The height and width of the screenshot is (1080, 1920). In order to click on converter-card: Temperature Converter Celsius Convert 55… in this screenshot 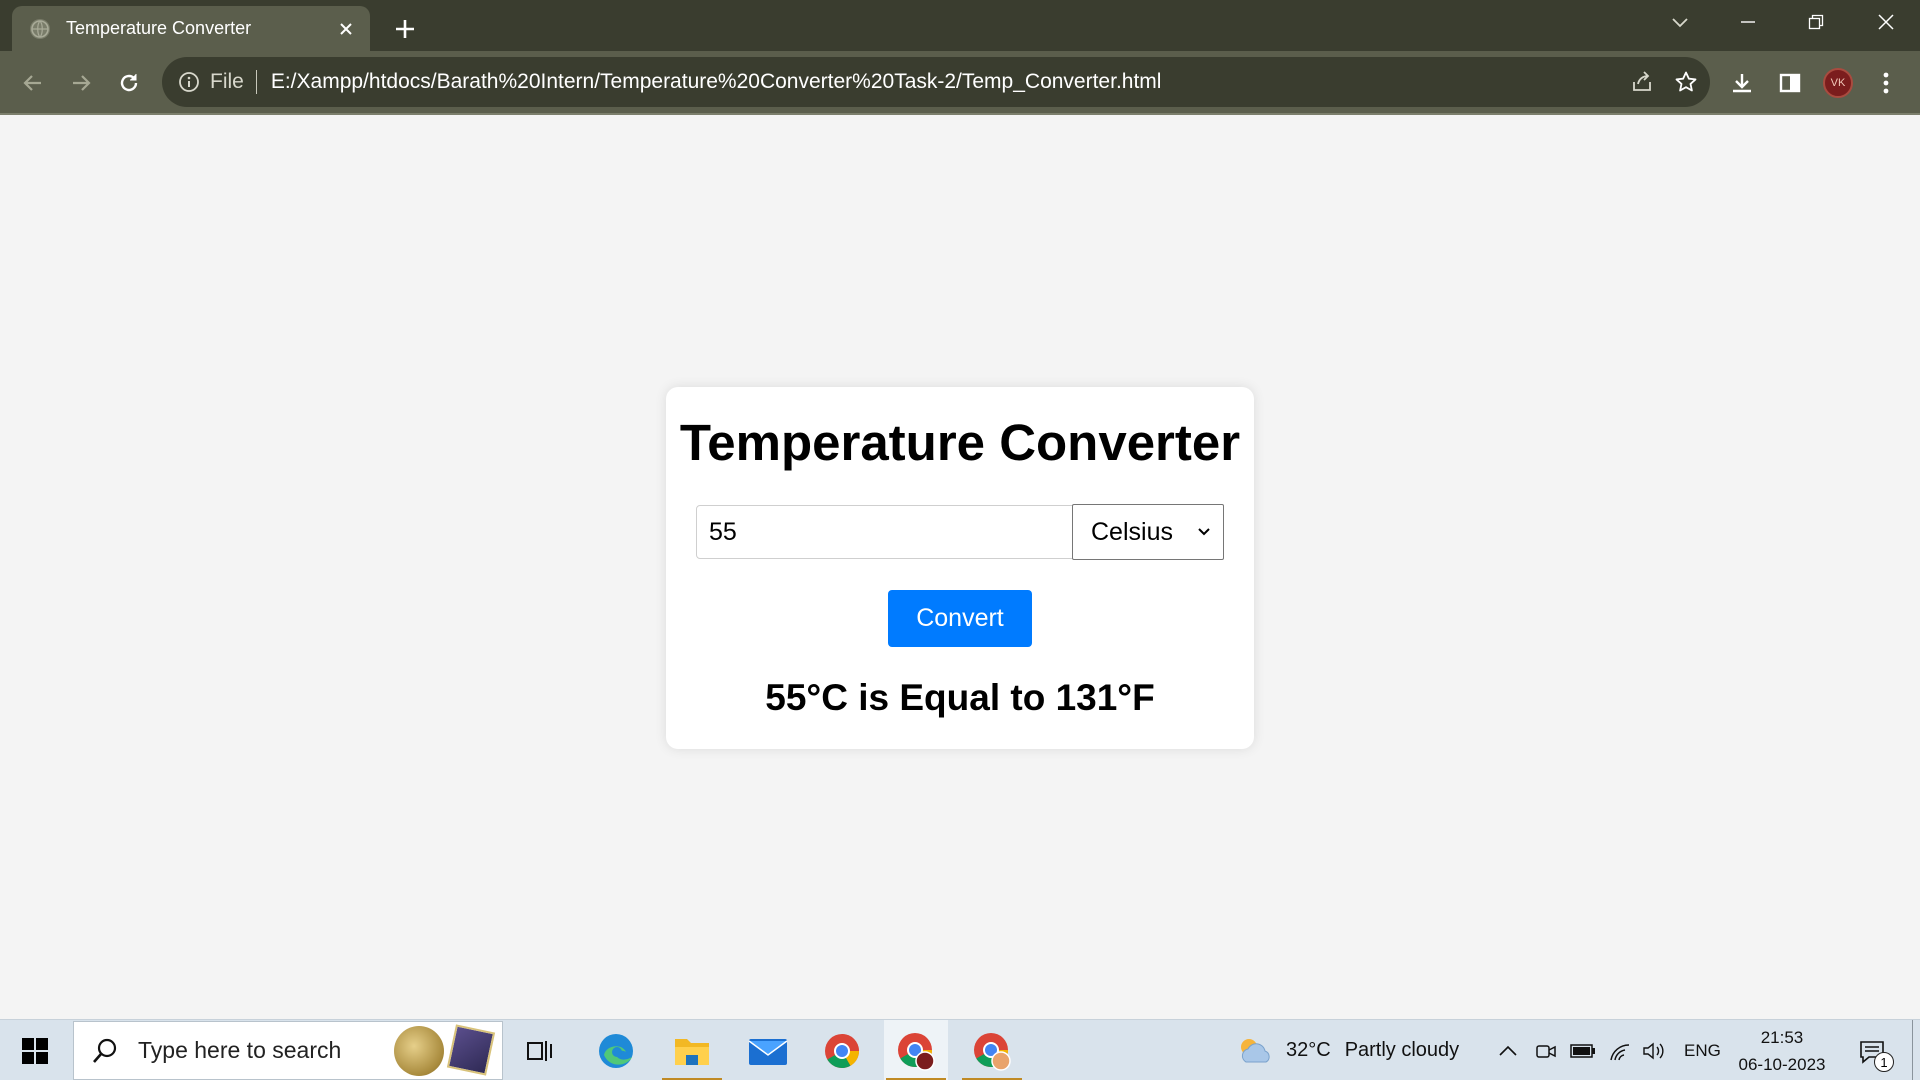, I will do `click(960, 568)`.